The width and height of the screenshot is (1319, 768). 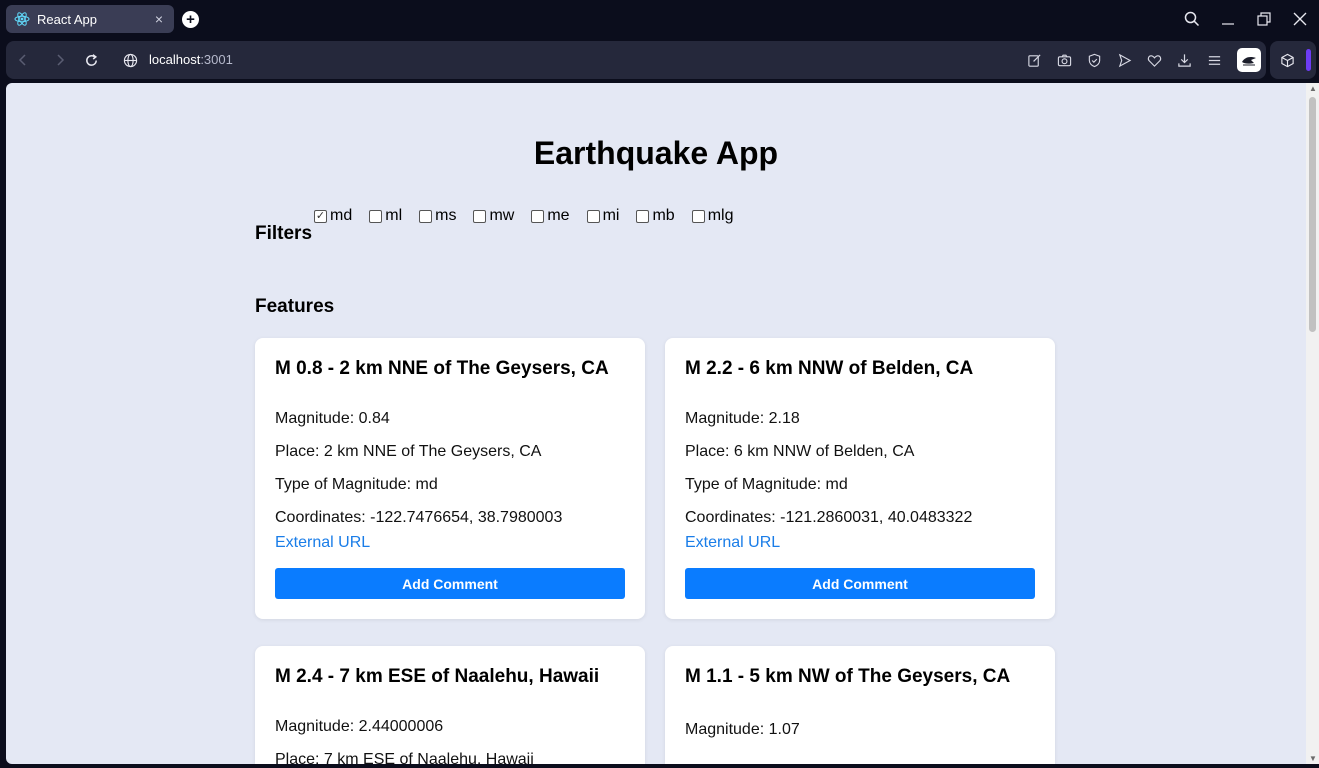 What do you see at coordinates (446, 215) in the screenshot?
I see `filter-label: ms` at bounding box center [446, 215].